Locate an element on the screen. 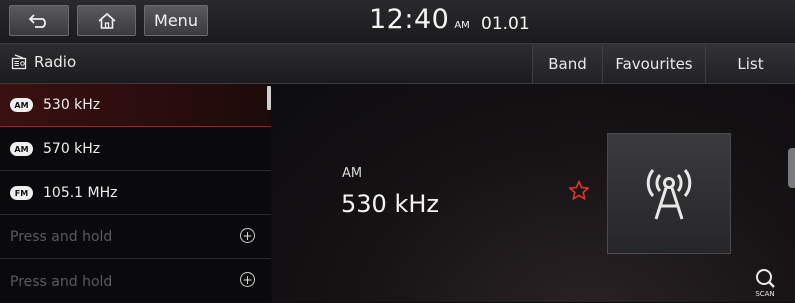 This screenshot has height=303, width=795. preset-frequency: 530 kHz is located at coordinates (72, 105).